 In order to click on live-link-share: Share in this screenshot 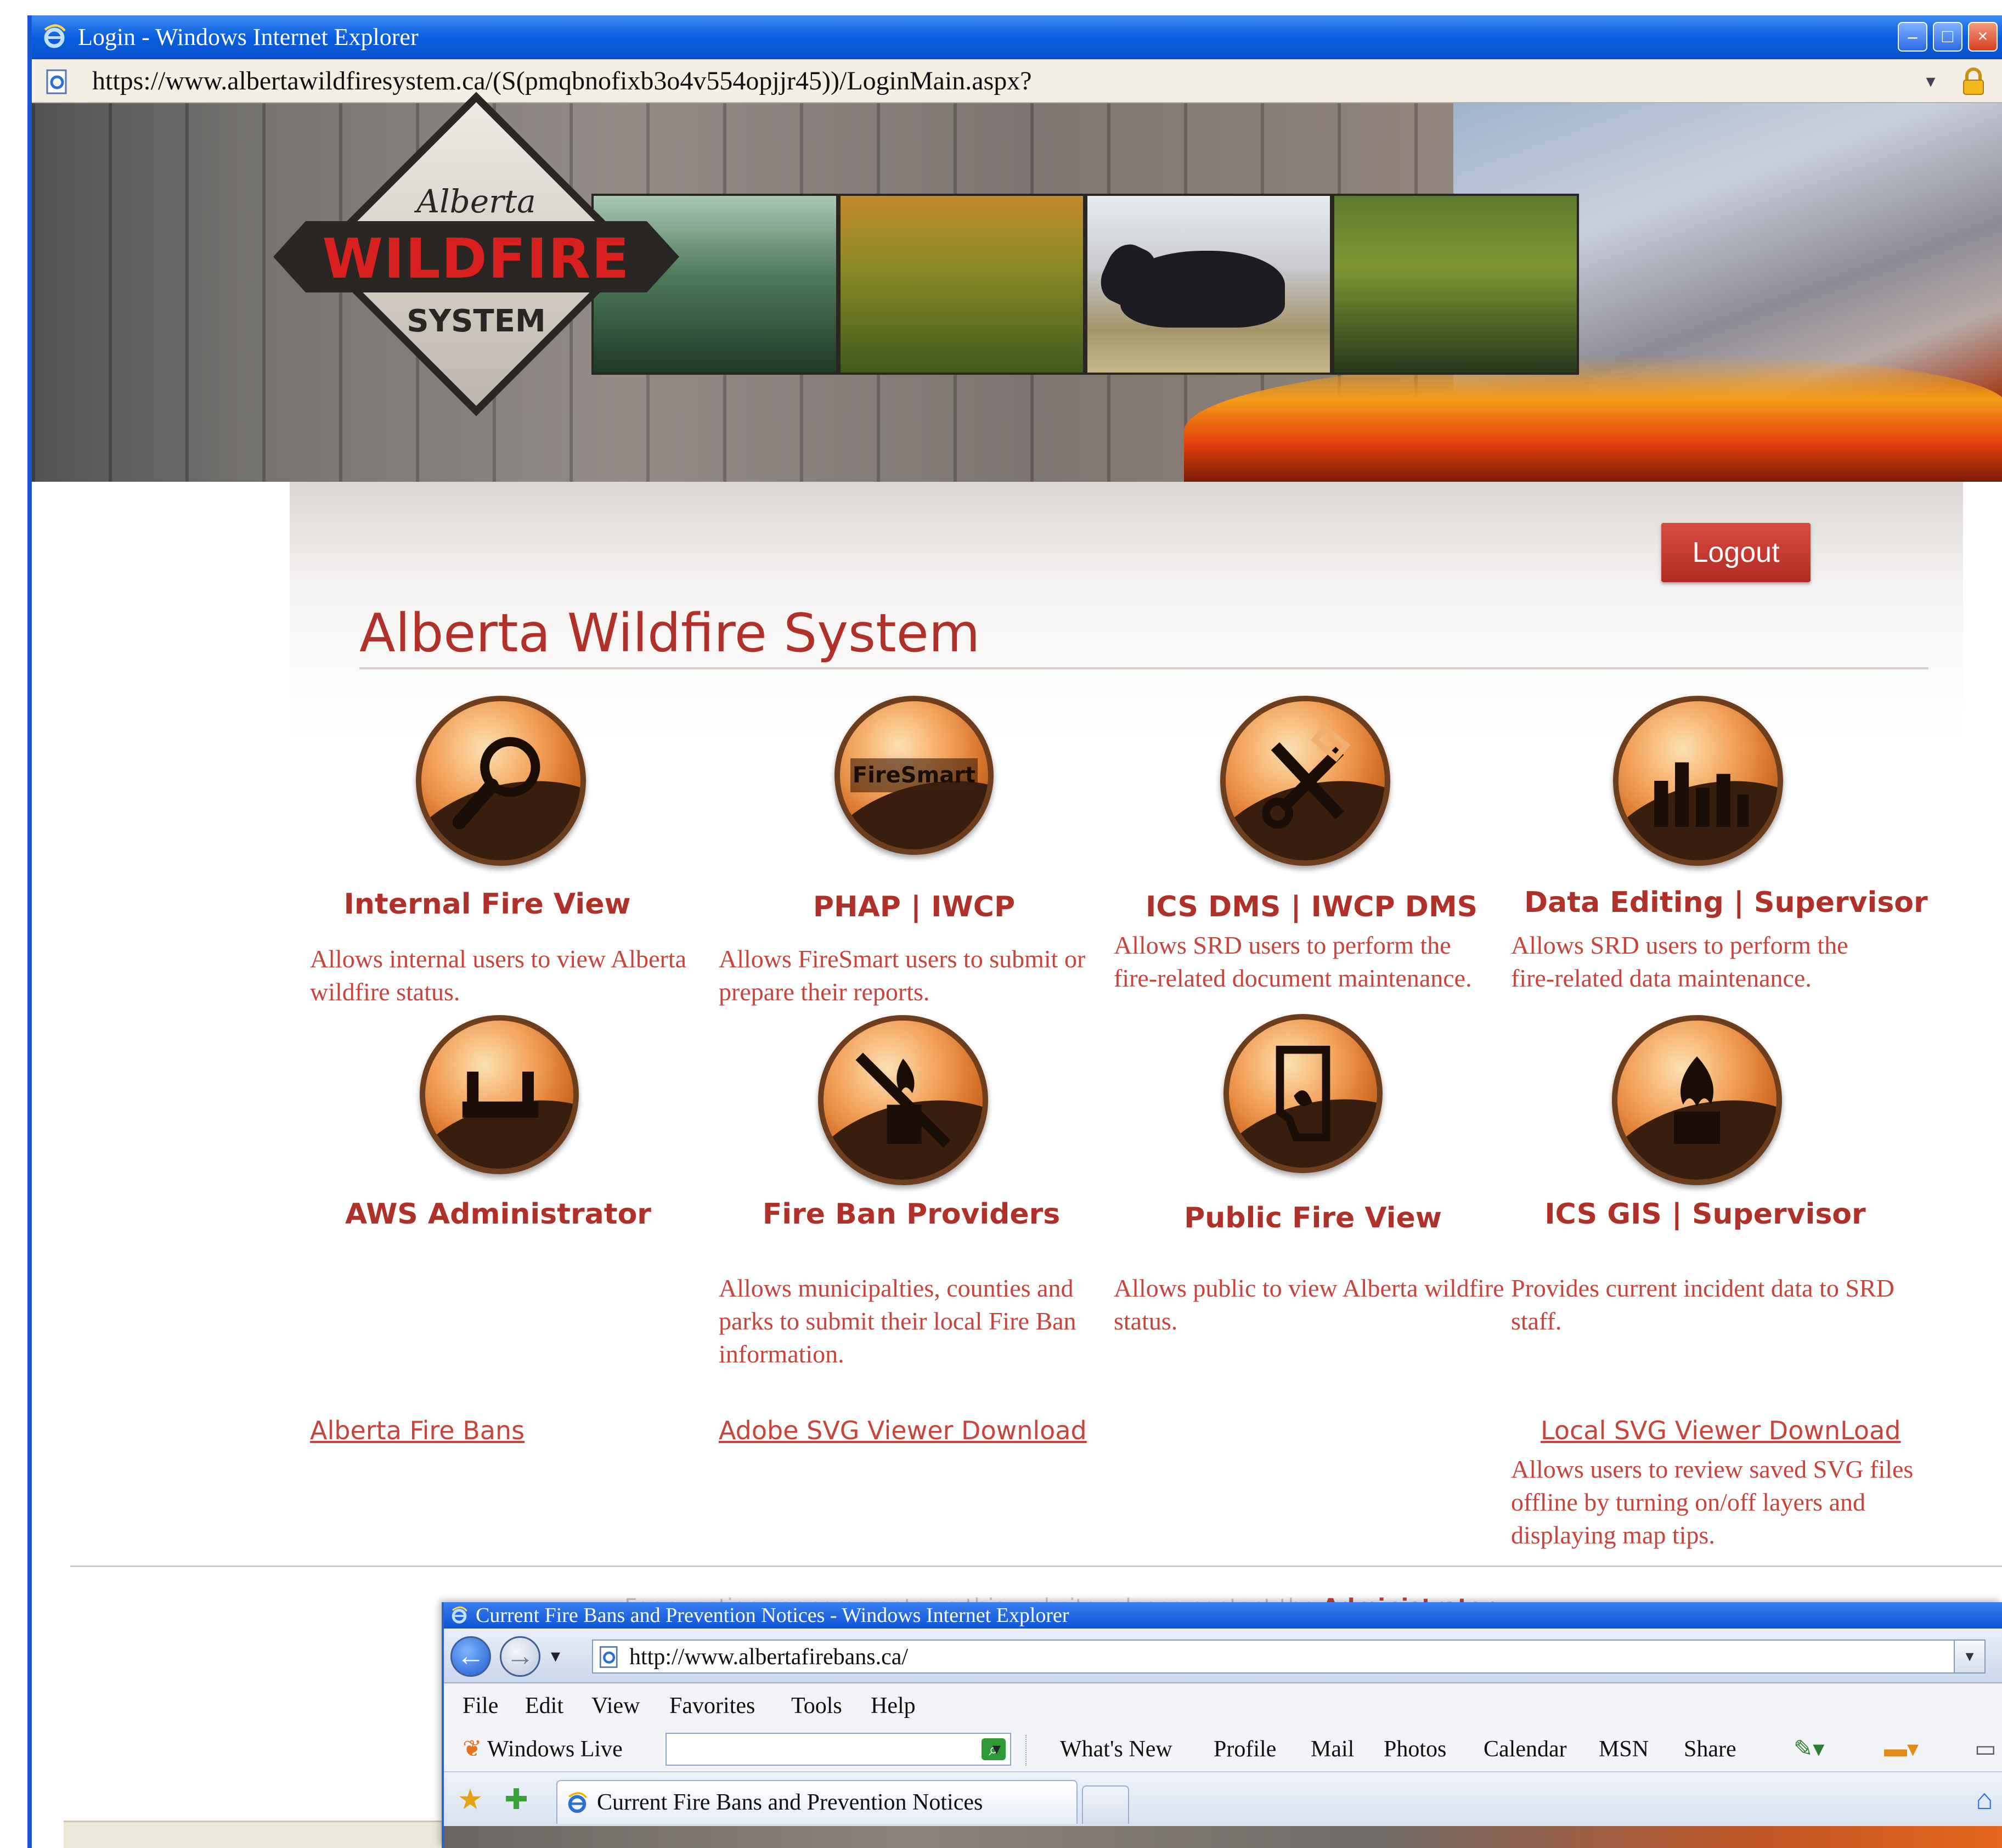, I will do `click(1710, 1749)`.